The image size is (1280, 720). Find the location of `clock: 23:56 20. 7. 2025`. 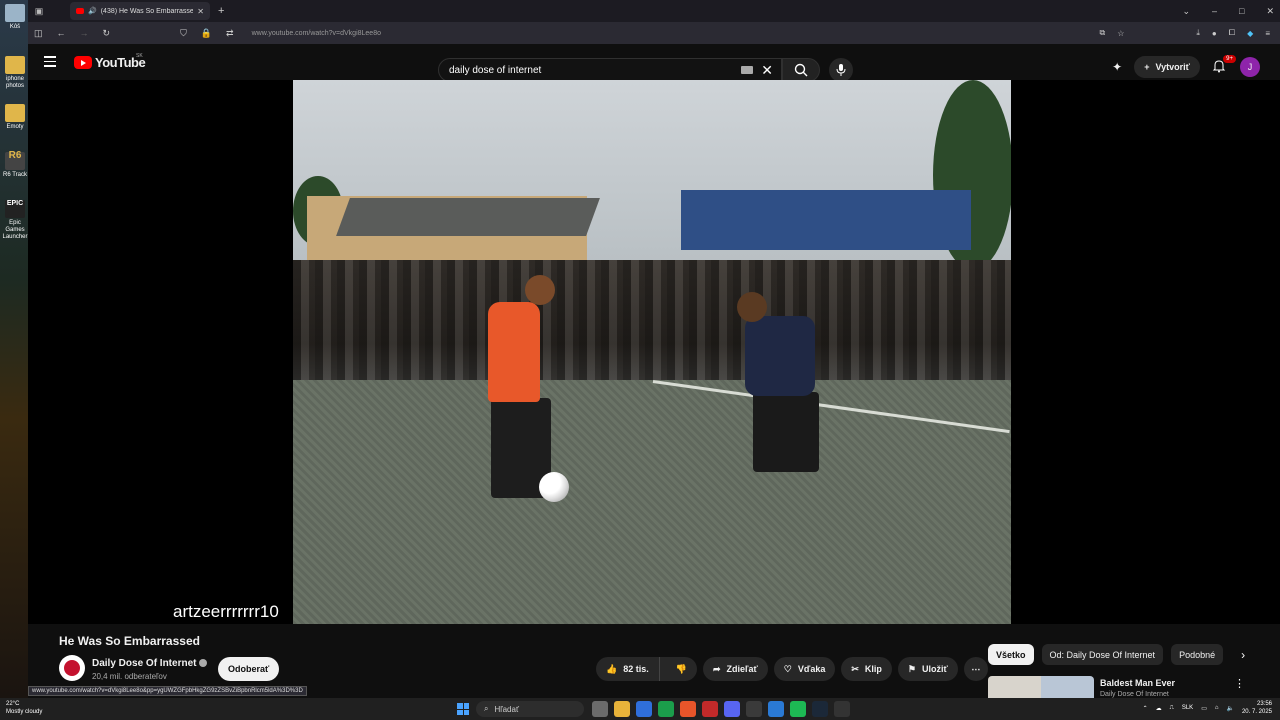

clock: 23:56 20. 7. 2025 is located at coordinates (1257, 708).